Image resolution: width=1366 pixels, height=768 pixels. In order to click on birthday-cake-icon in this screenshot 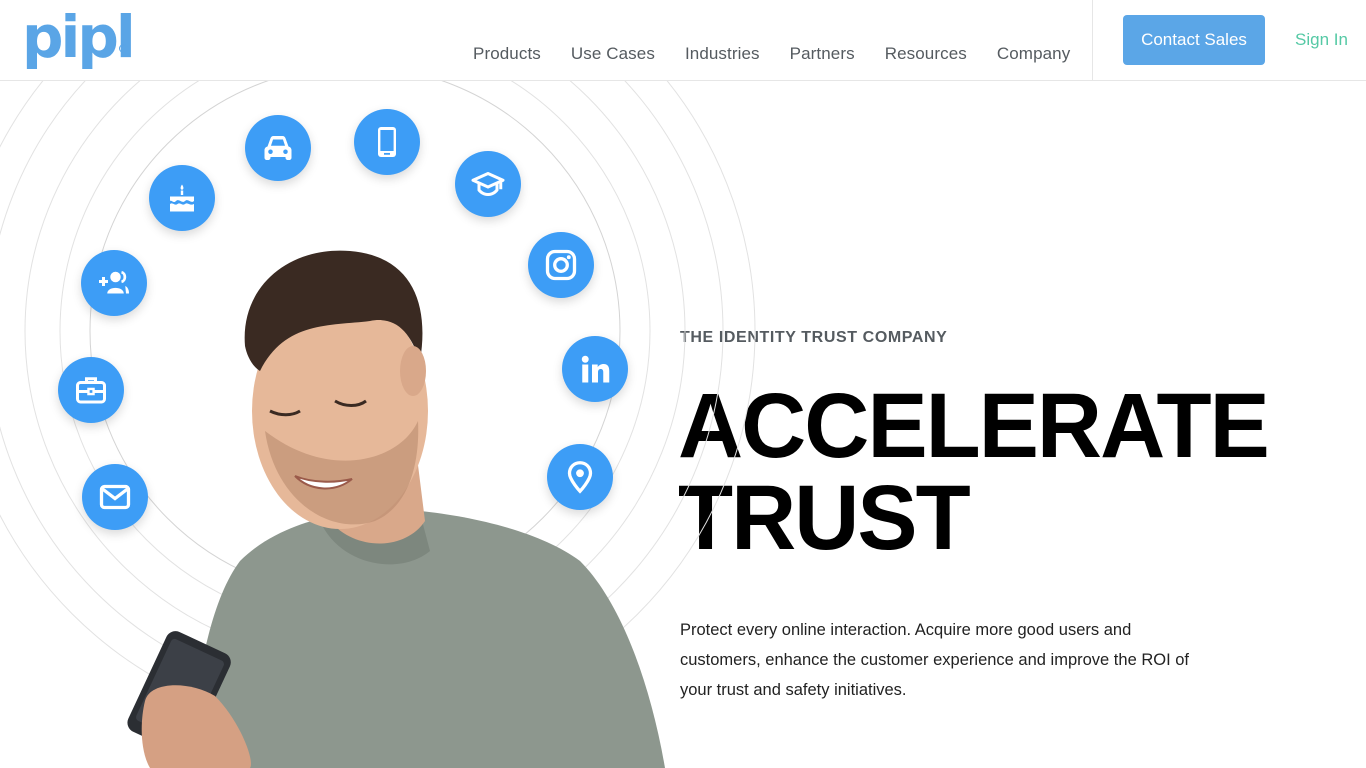, I will do `click(182, 198)`.